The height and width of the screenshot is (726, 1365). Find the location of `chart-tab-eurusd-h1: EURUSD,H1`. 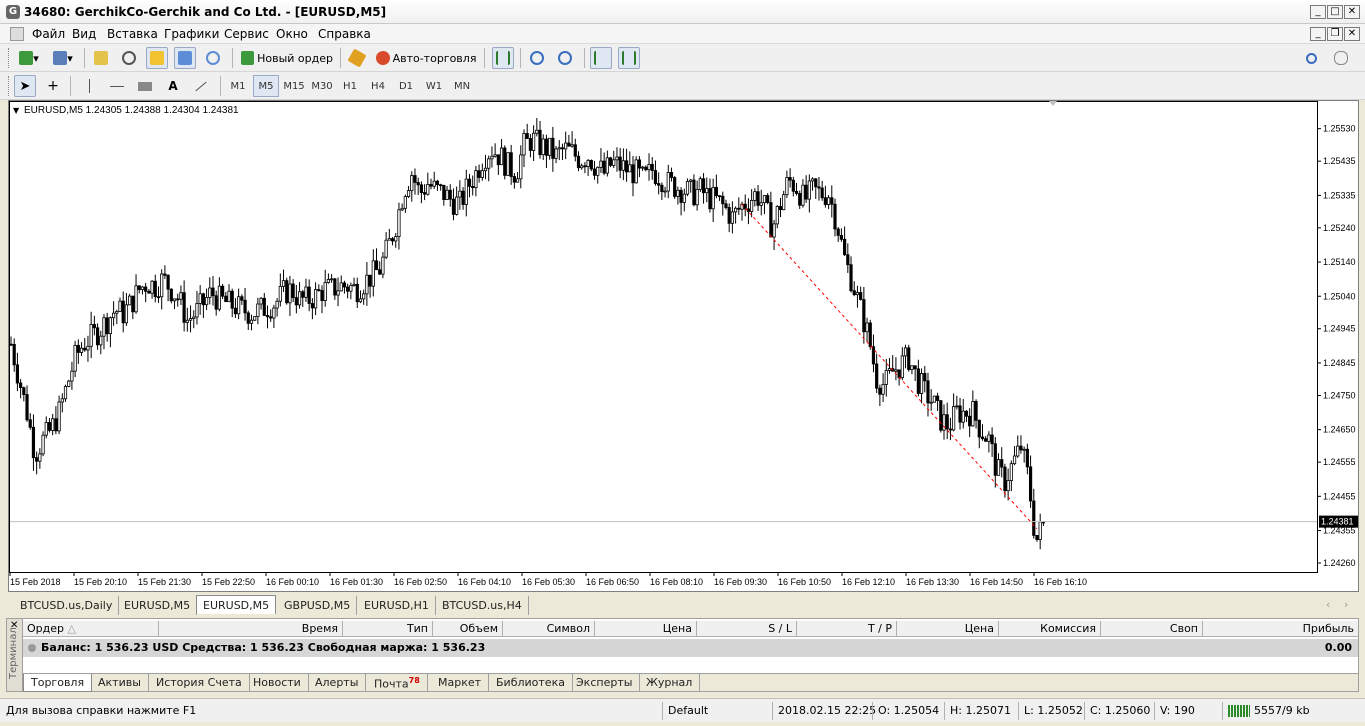

chart-tab-eurusd-h1: EURUSD,H1 is located at coordinates (397, 605).